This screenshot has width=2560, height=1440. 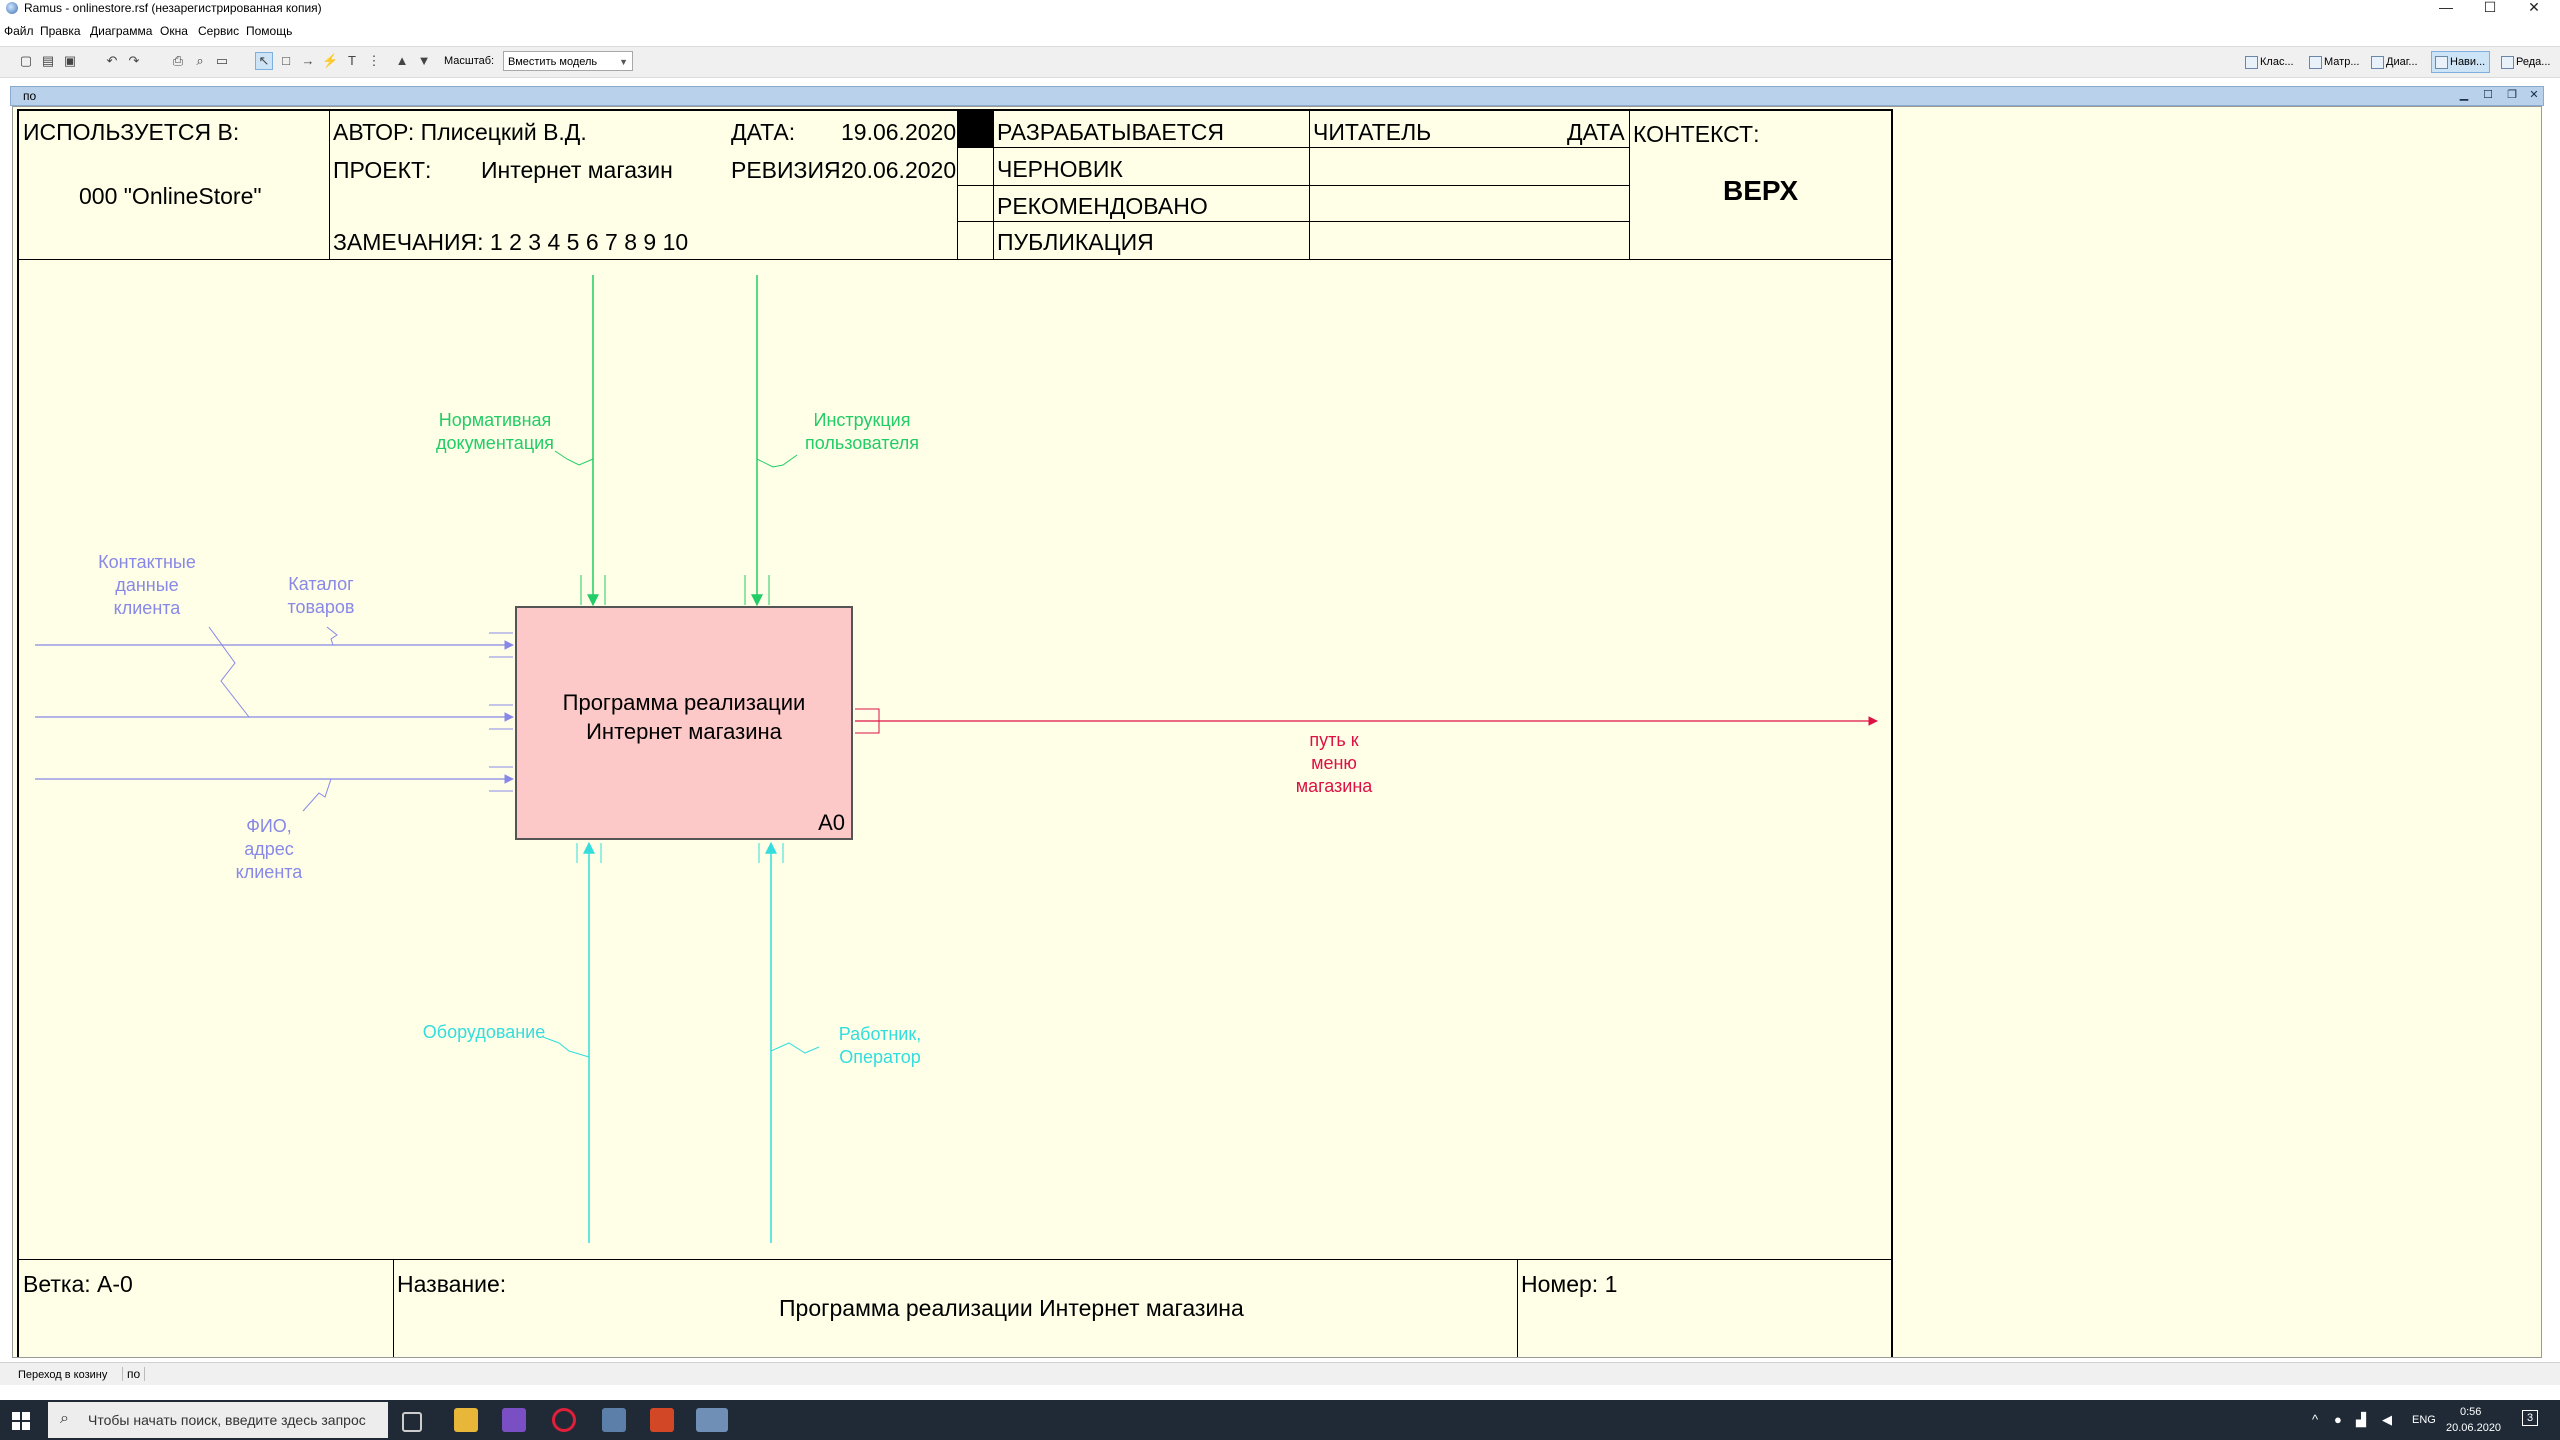 I want to click on output-label-1: путь к меню магазина, so click(x=1334, y=763).